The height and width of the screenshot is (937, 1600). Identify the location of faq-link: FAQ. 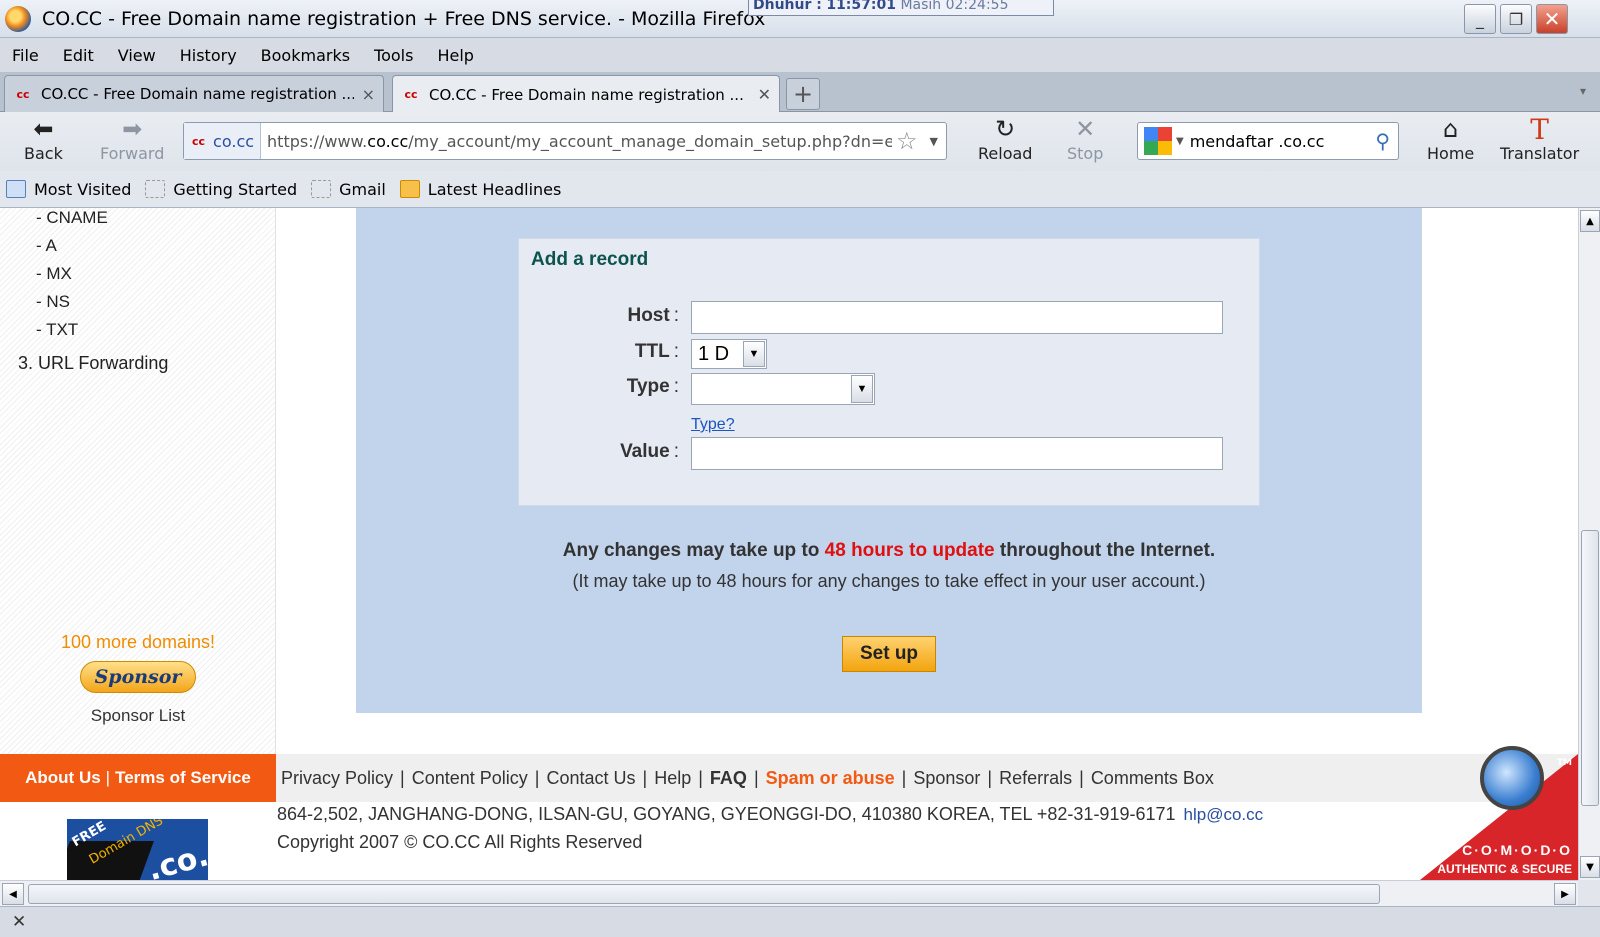
(728, 778).